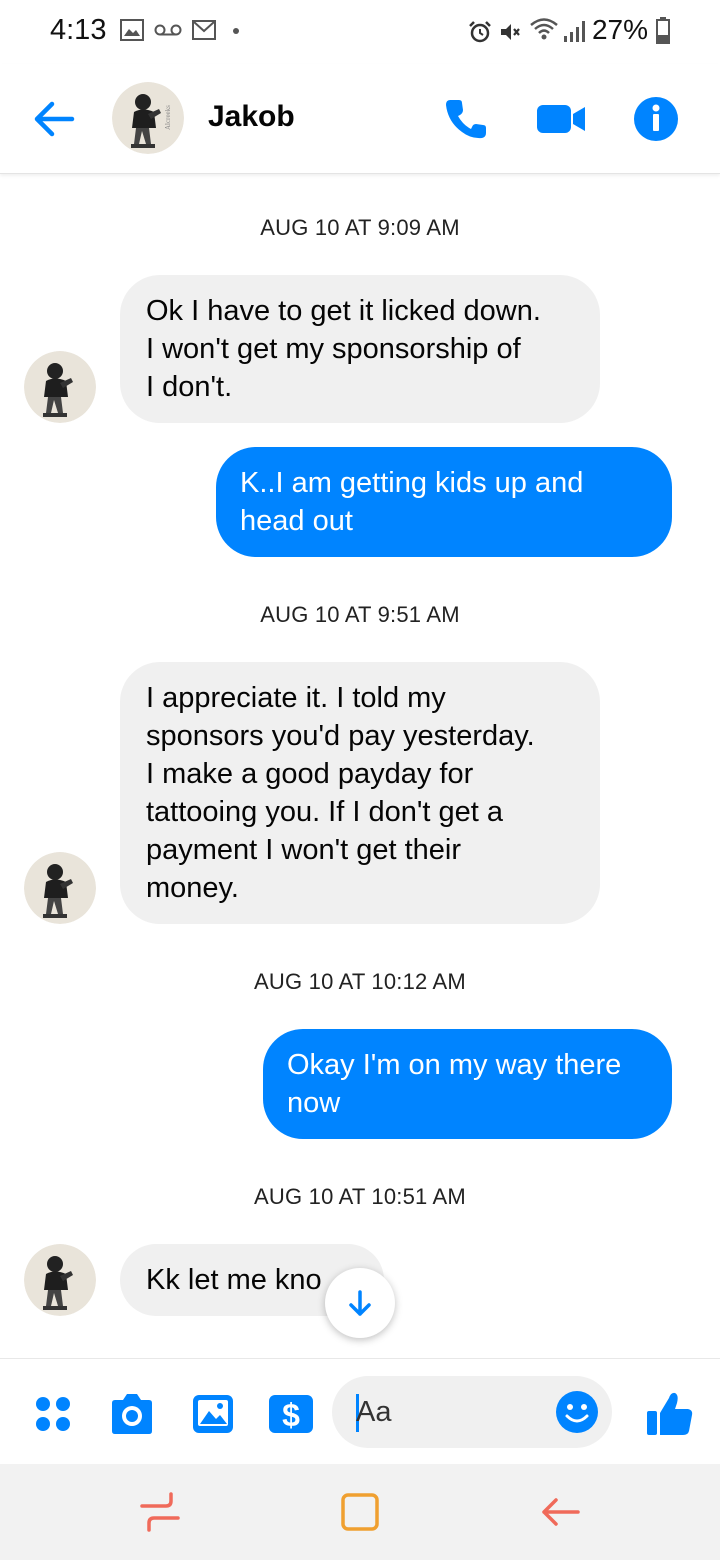 The height and width of the screenshot is (1560, 720). Describe the element at coordinates (444, 502) in the screenshot. I see `message-bubble-outgoing: K..I am getting kids up and head out` at that location.